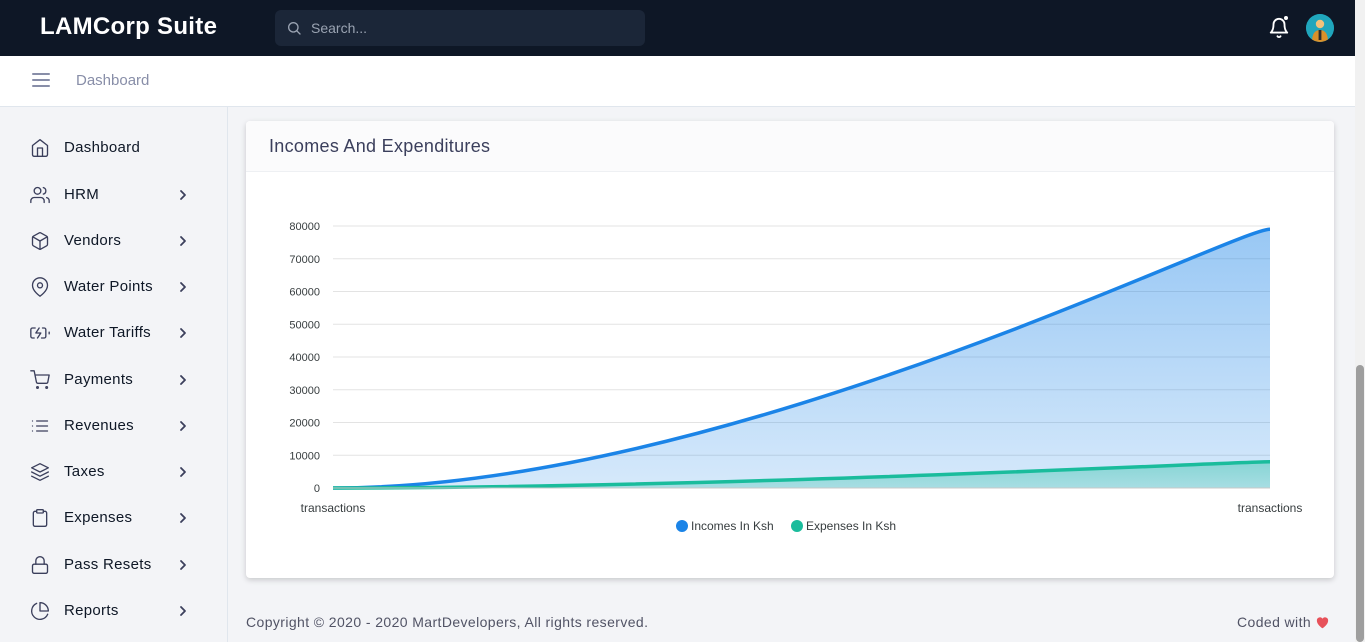 The height and width of the screenshot is (642, 1365). Describe the element at coordinates (304, 424) in the screenshot. I see `y-tick-label: 20000` at that location.